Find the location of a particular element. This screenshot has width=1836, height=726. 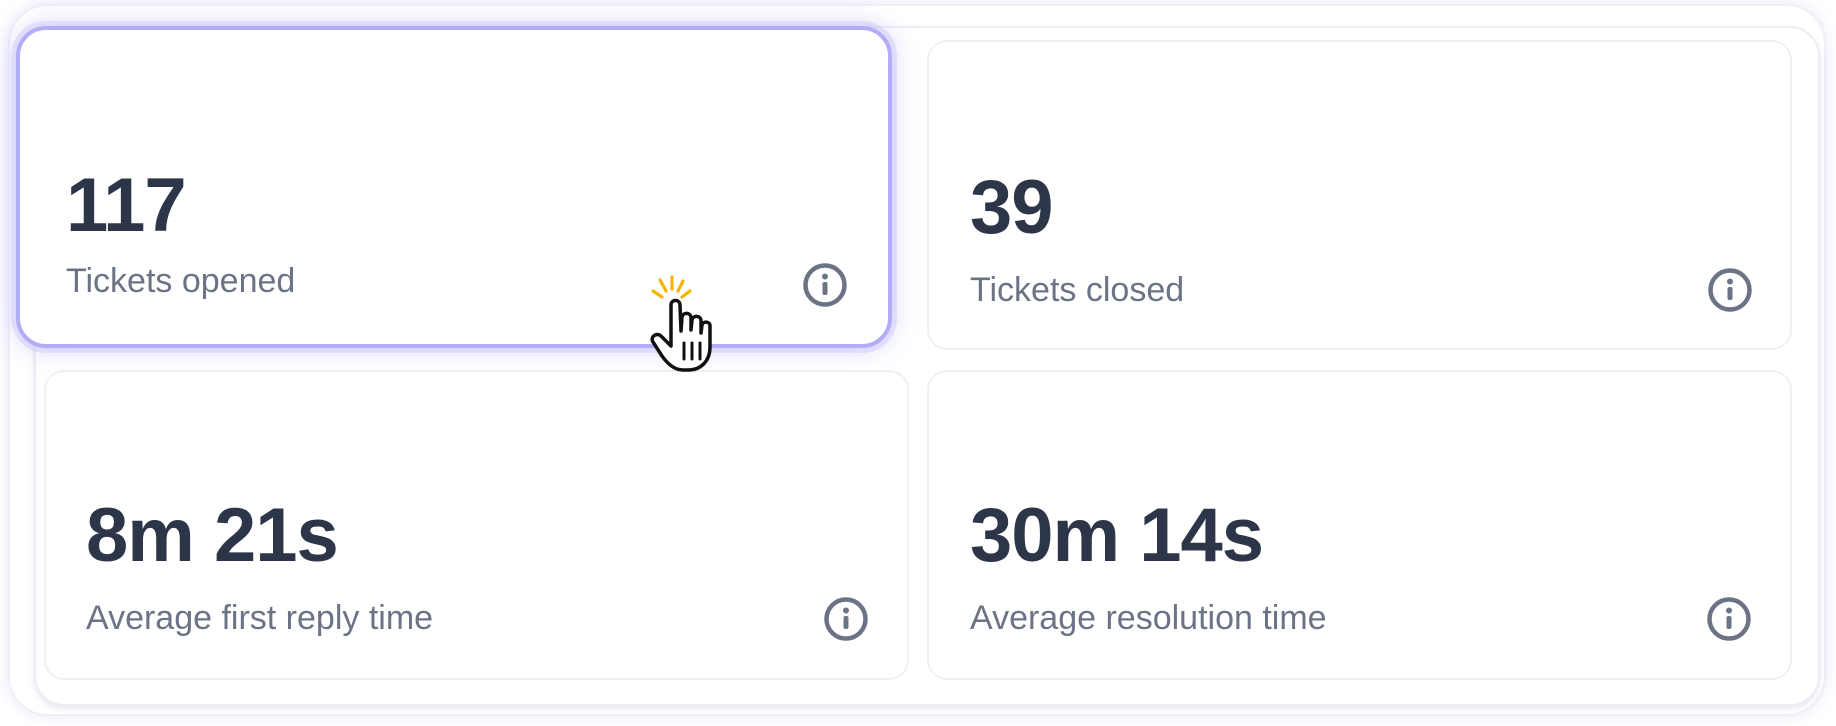

metric-label: Average first reply time is located at coordinates (260, 618).